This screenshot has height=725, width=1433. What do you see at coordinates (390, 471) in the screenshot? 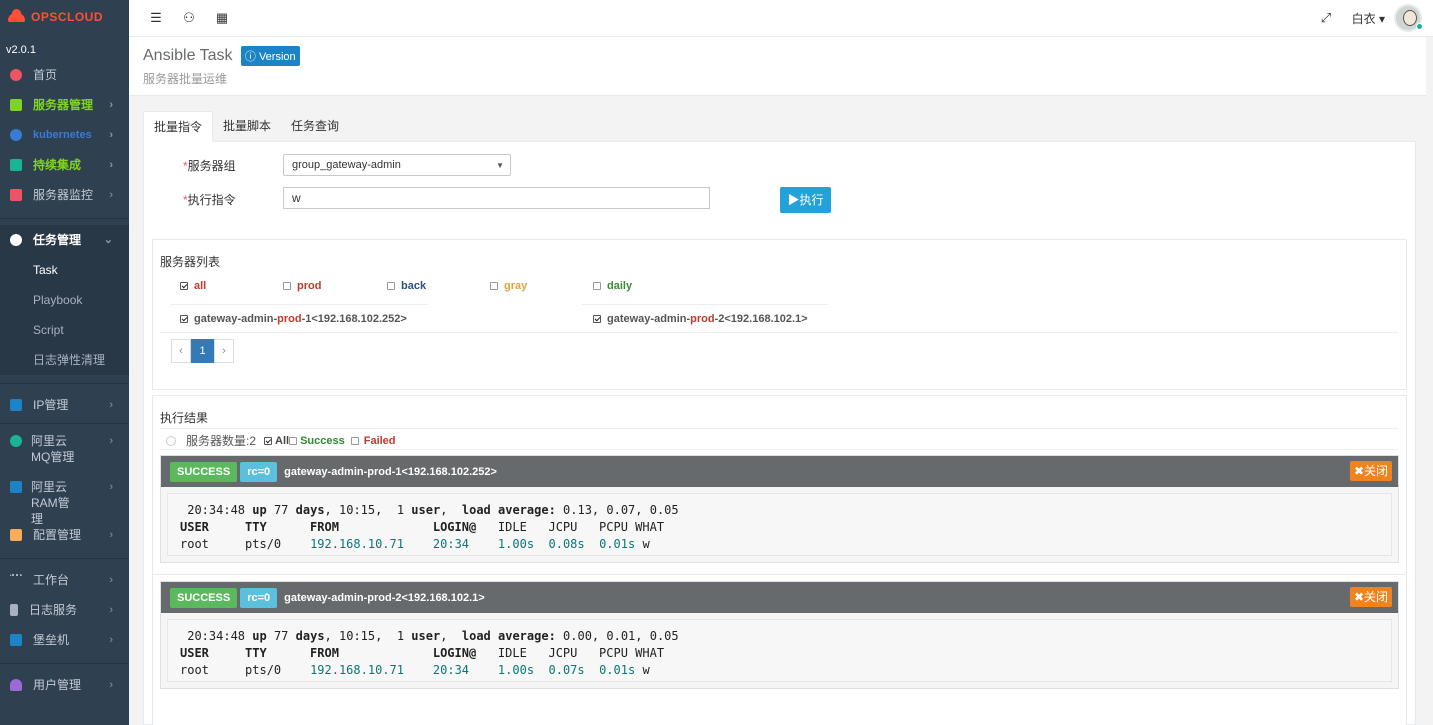
I see `result-host: gateway-admin-prod-1<192.168.102.252>` at bounding box center [390, 471].